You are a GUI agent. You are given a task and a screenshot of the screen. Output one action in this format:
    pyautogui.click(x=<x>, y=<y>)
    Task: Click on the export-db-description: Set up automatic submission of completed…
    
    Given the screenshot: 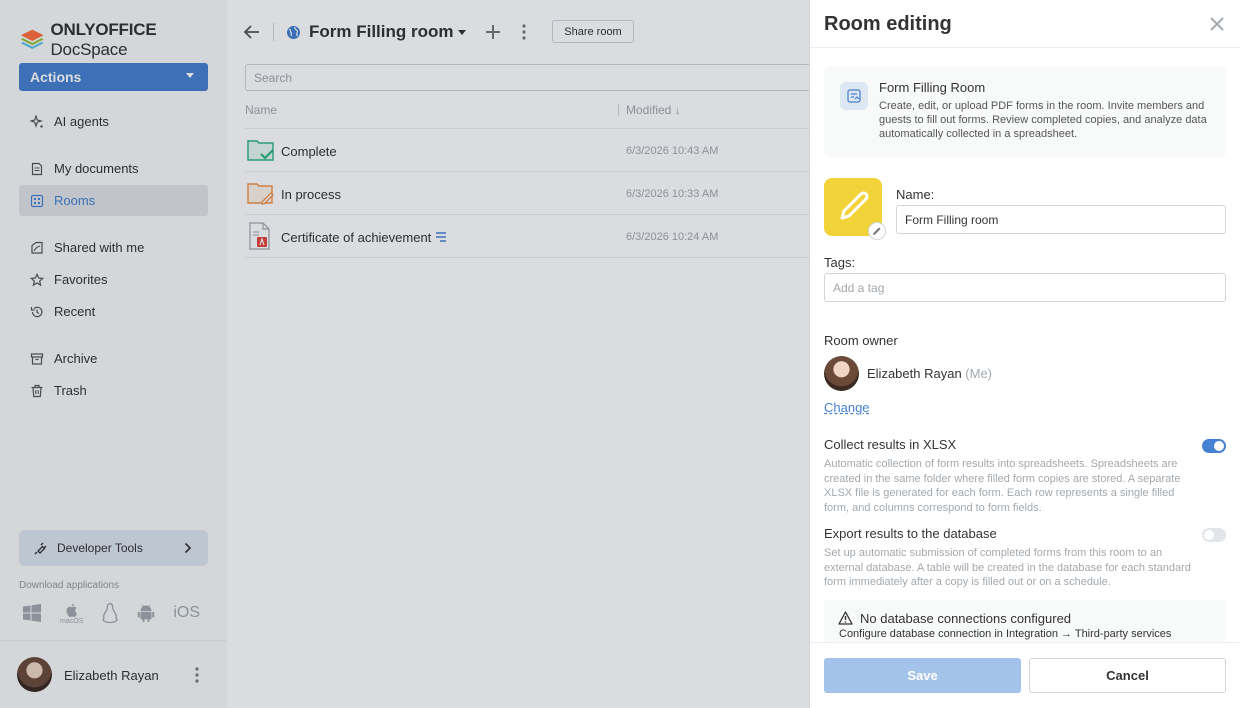 What is the action you would take?
    pyautogui.click(x=1007, y=567)
    